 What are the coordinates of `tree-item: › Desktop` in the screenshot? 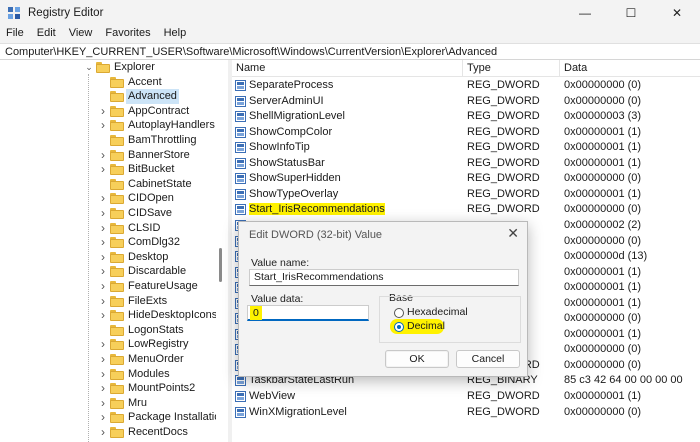 It's located at (107, 257).